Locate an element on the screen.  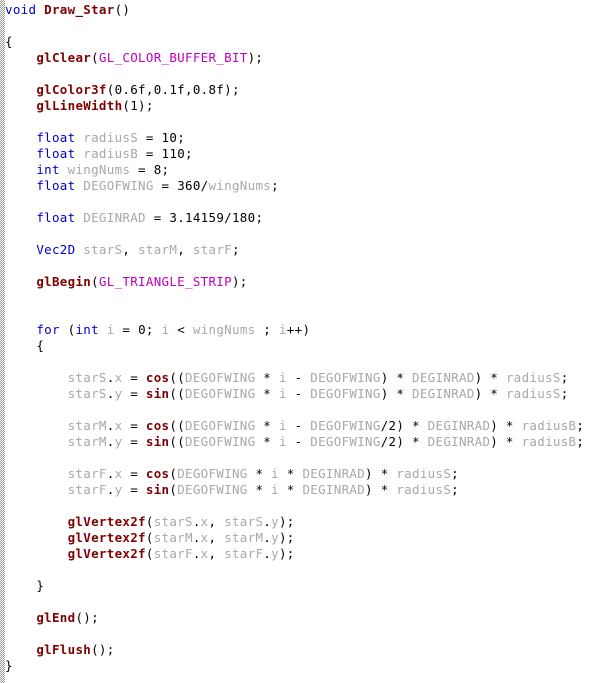
code-token-pun: ++) is located at coordinates (298, 329).